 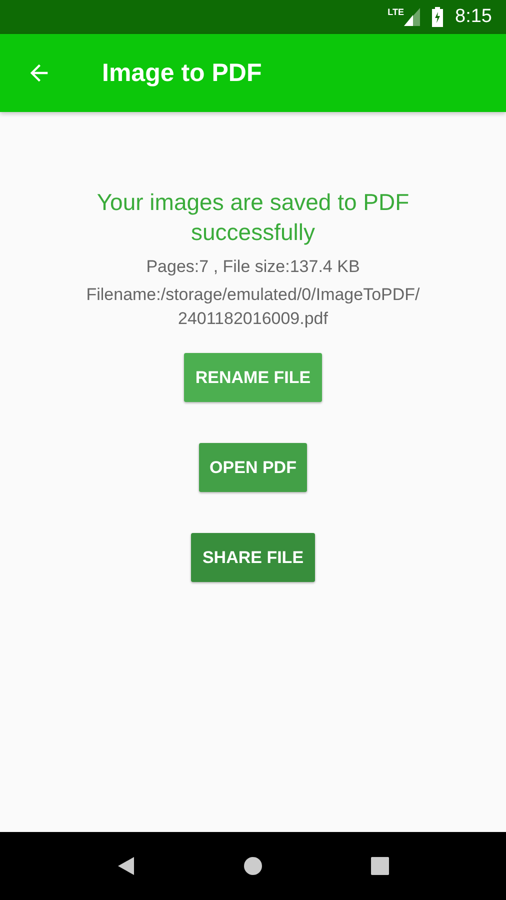 I want to click on battery-icon, so click(x=438, y=17).